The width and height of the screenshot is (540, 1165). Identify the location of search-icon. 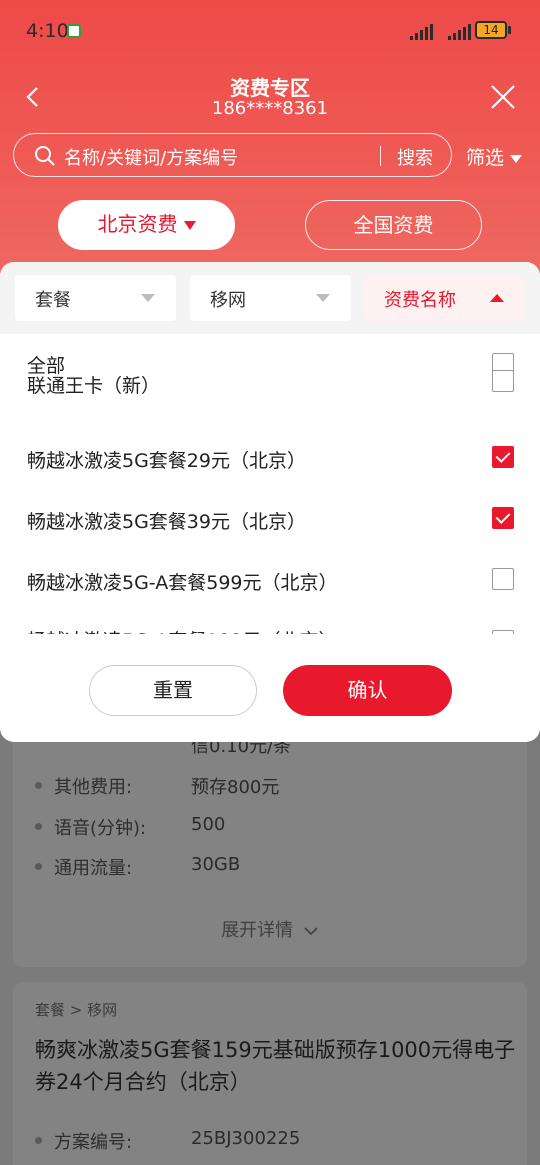
(45, 156).